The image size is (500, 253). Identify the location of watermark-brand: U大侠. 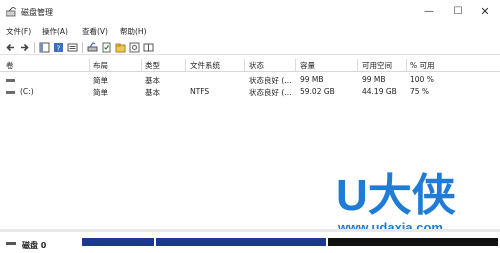
(396, 194).